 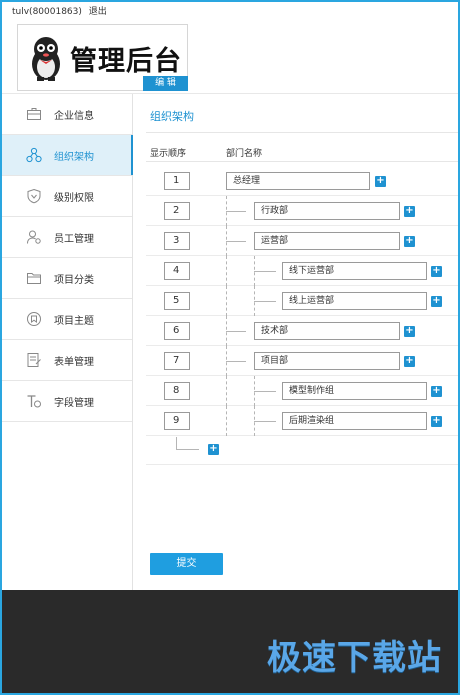 I want to click on org-structure-icon, so click(x=34, y=155).